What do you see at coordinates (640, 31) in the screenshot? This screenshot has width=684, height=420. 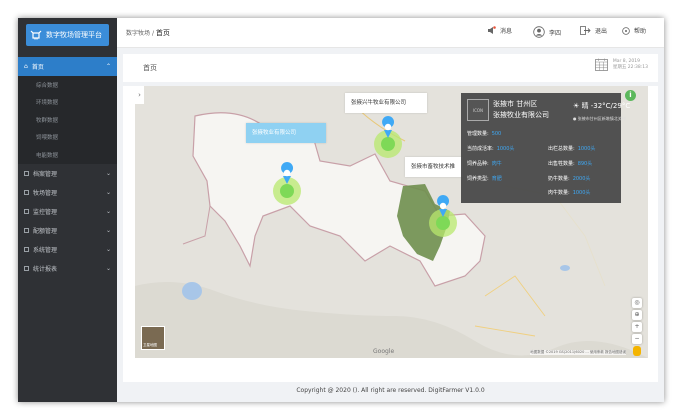 I see `help-label: 帮助` at bounding box center [640, 31].